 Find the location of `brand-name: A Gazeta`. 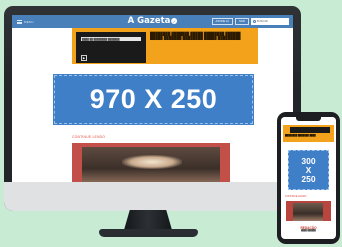

brand-name: A Gazeta is located at coordinates (149, 21).